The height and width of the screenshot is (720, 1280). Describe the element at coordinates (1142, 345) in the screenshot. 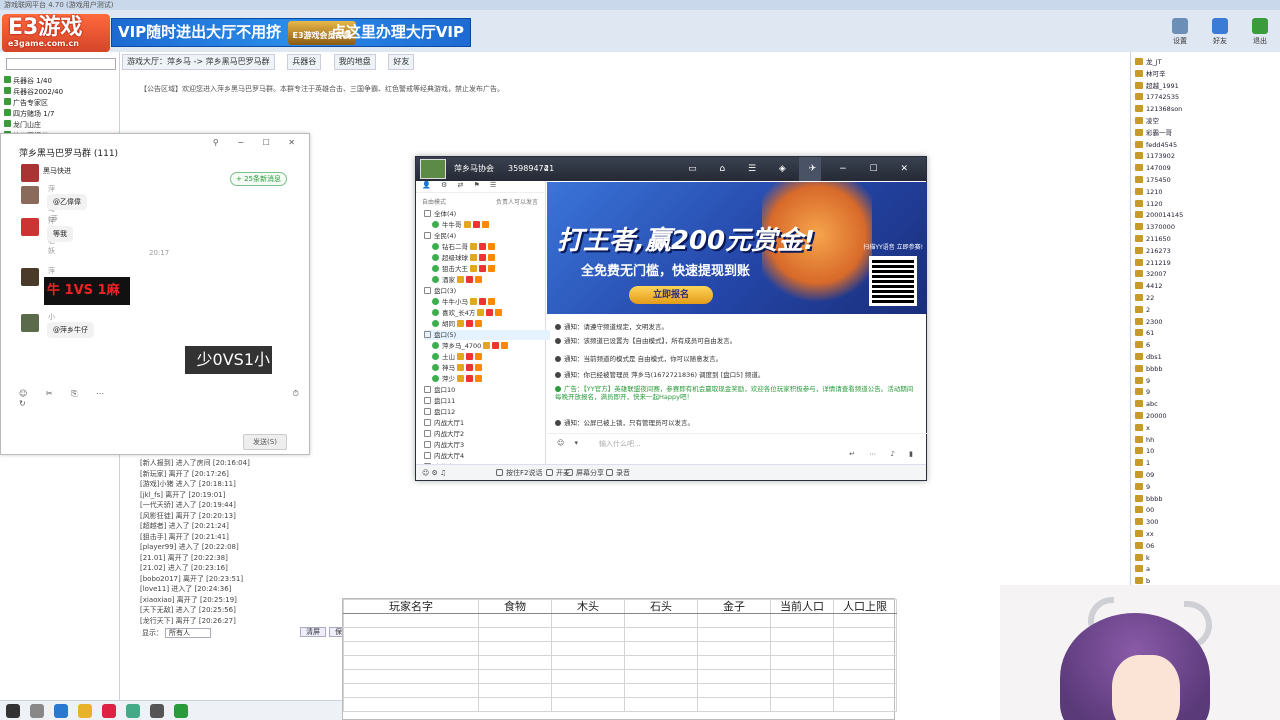

I see `user-list-item: 6` at that location.